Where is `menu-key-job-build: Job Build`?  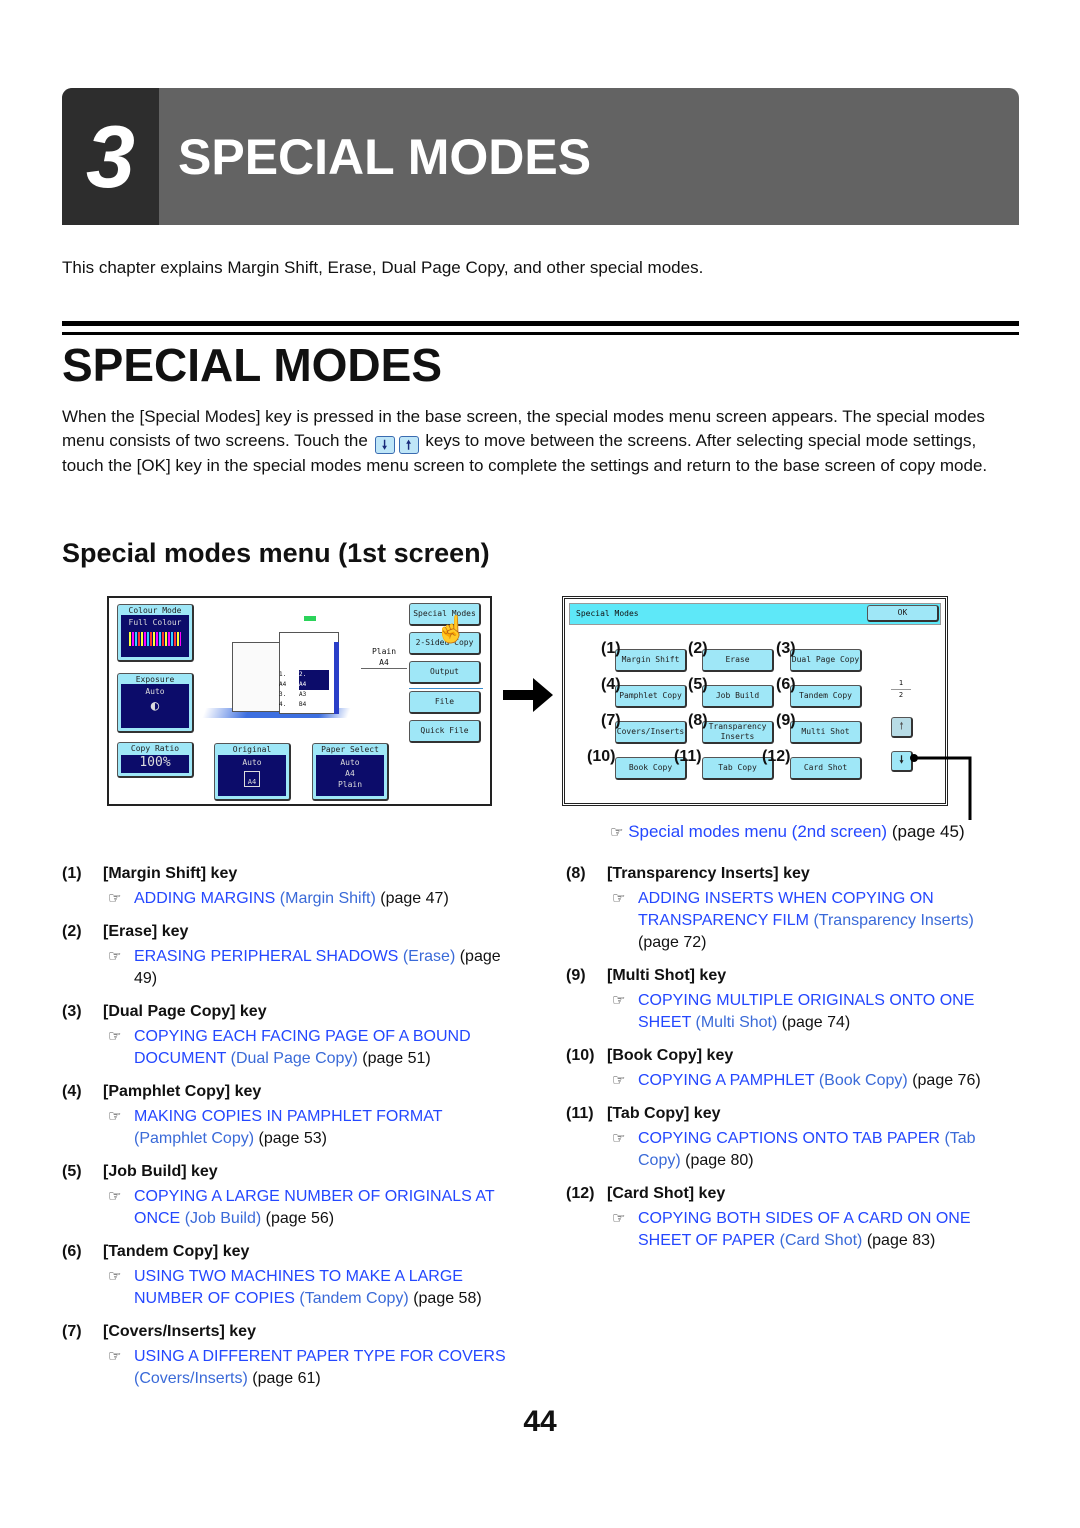
menu-key-job-build: Job Build is located at coordinates (738, 696).